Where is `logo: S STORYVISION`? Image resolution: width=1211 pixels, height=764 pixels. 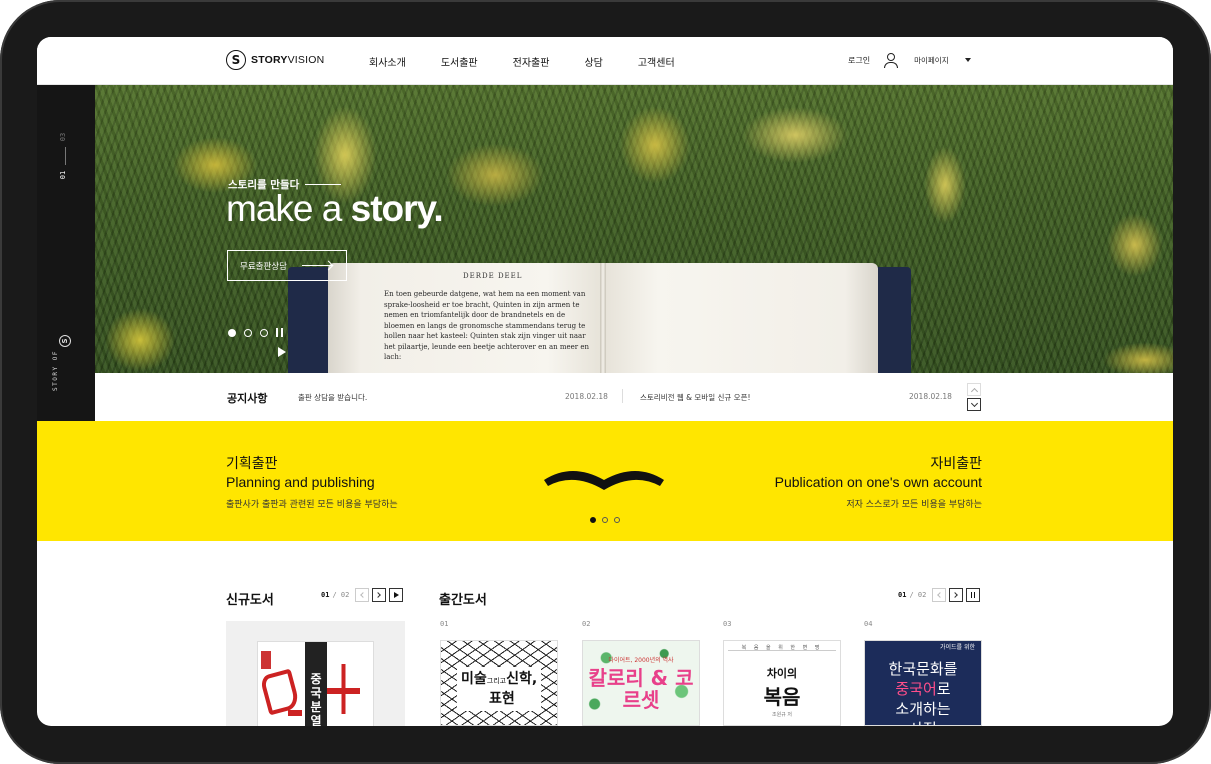
logo: S STORYVISION is located at coordinates (275, 60).